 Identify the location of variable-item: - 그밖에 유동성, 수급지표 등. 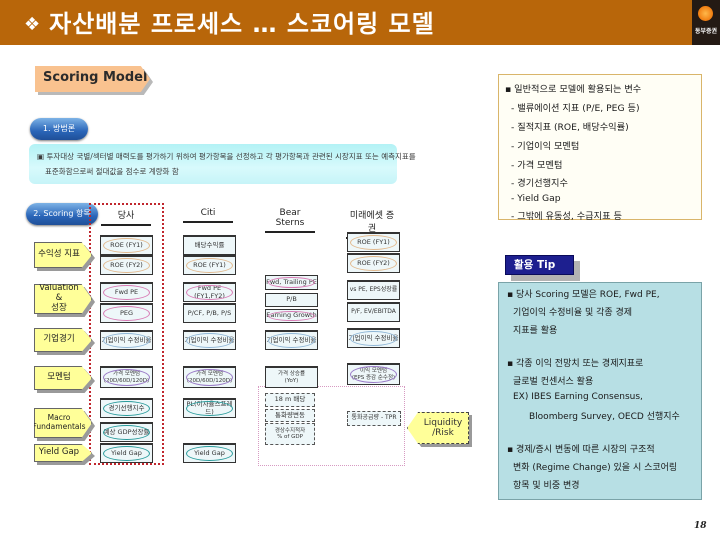
(566, 216).